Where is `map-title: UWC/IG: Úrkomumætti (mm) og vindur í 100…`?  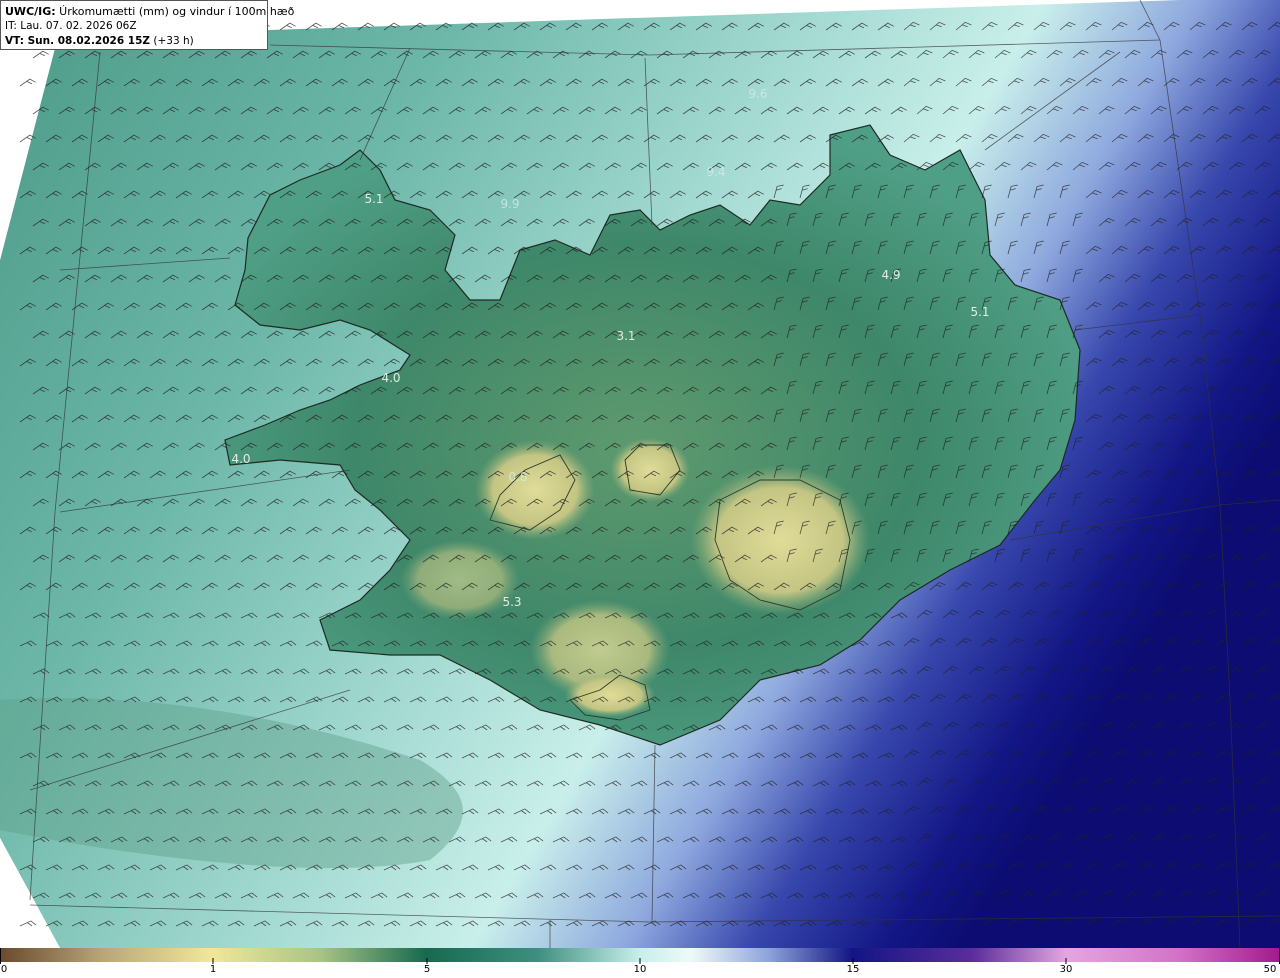 map-title: UWC/IG: Úrkomumætti (mm) og vindur í 100… is located at coordinates (149, 11).